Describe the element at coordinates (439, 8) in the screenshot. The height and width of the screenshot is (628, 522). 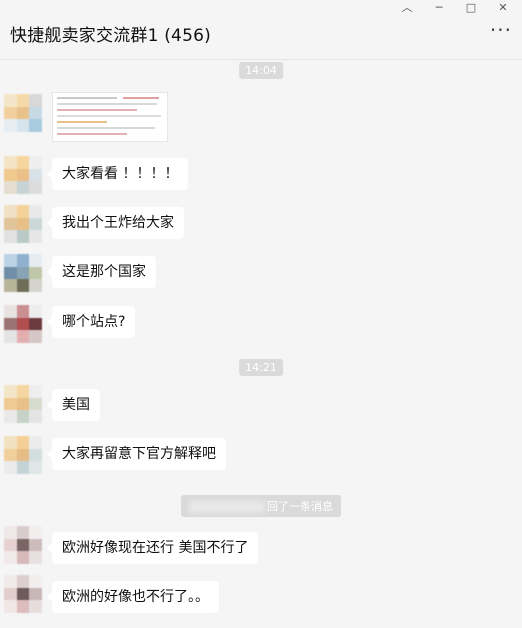
I see `minimize-icon: ─` at that location.